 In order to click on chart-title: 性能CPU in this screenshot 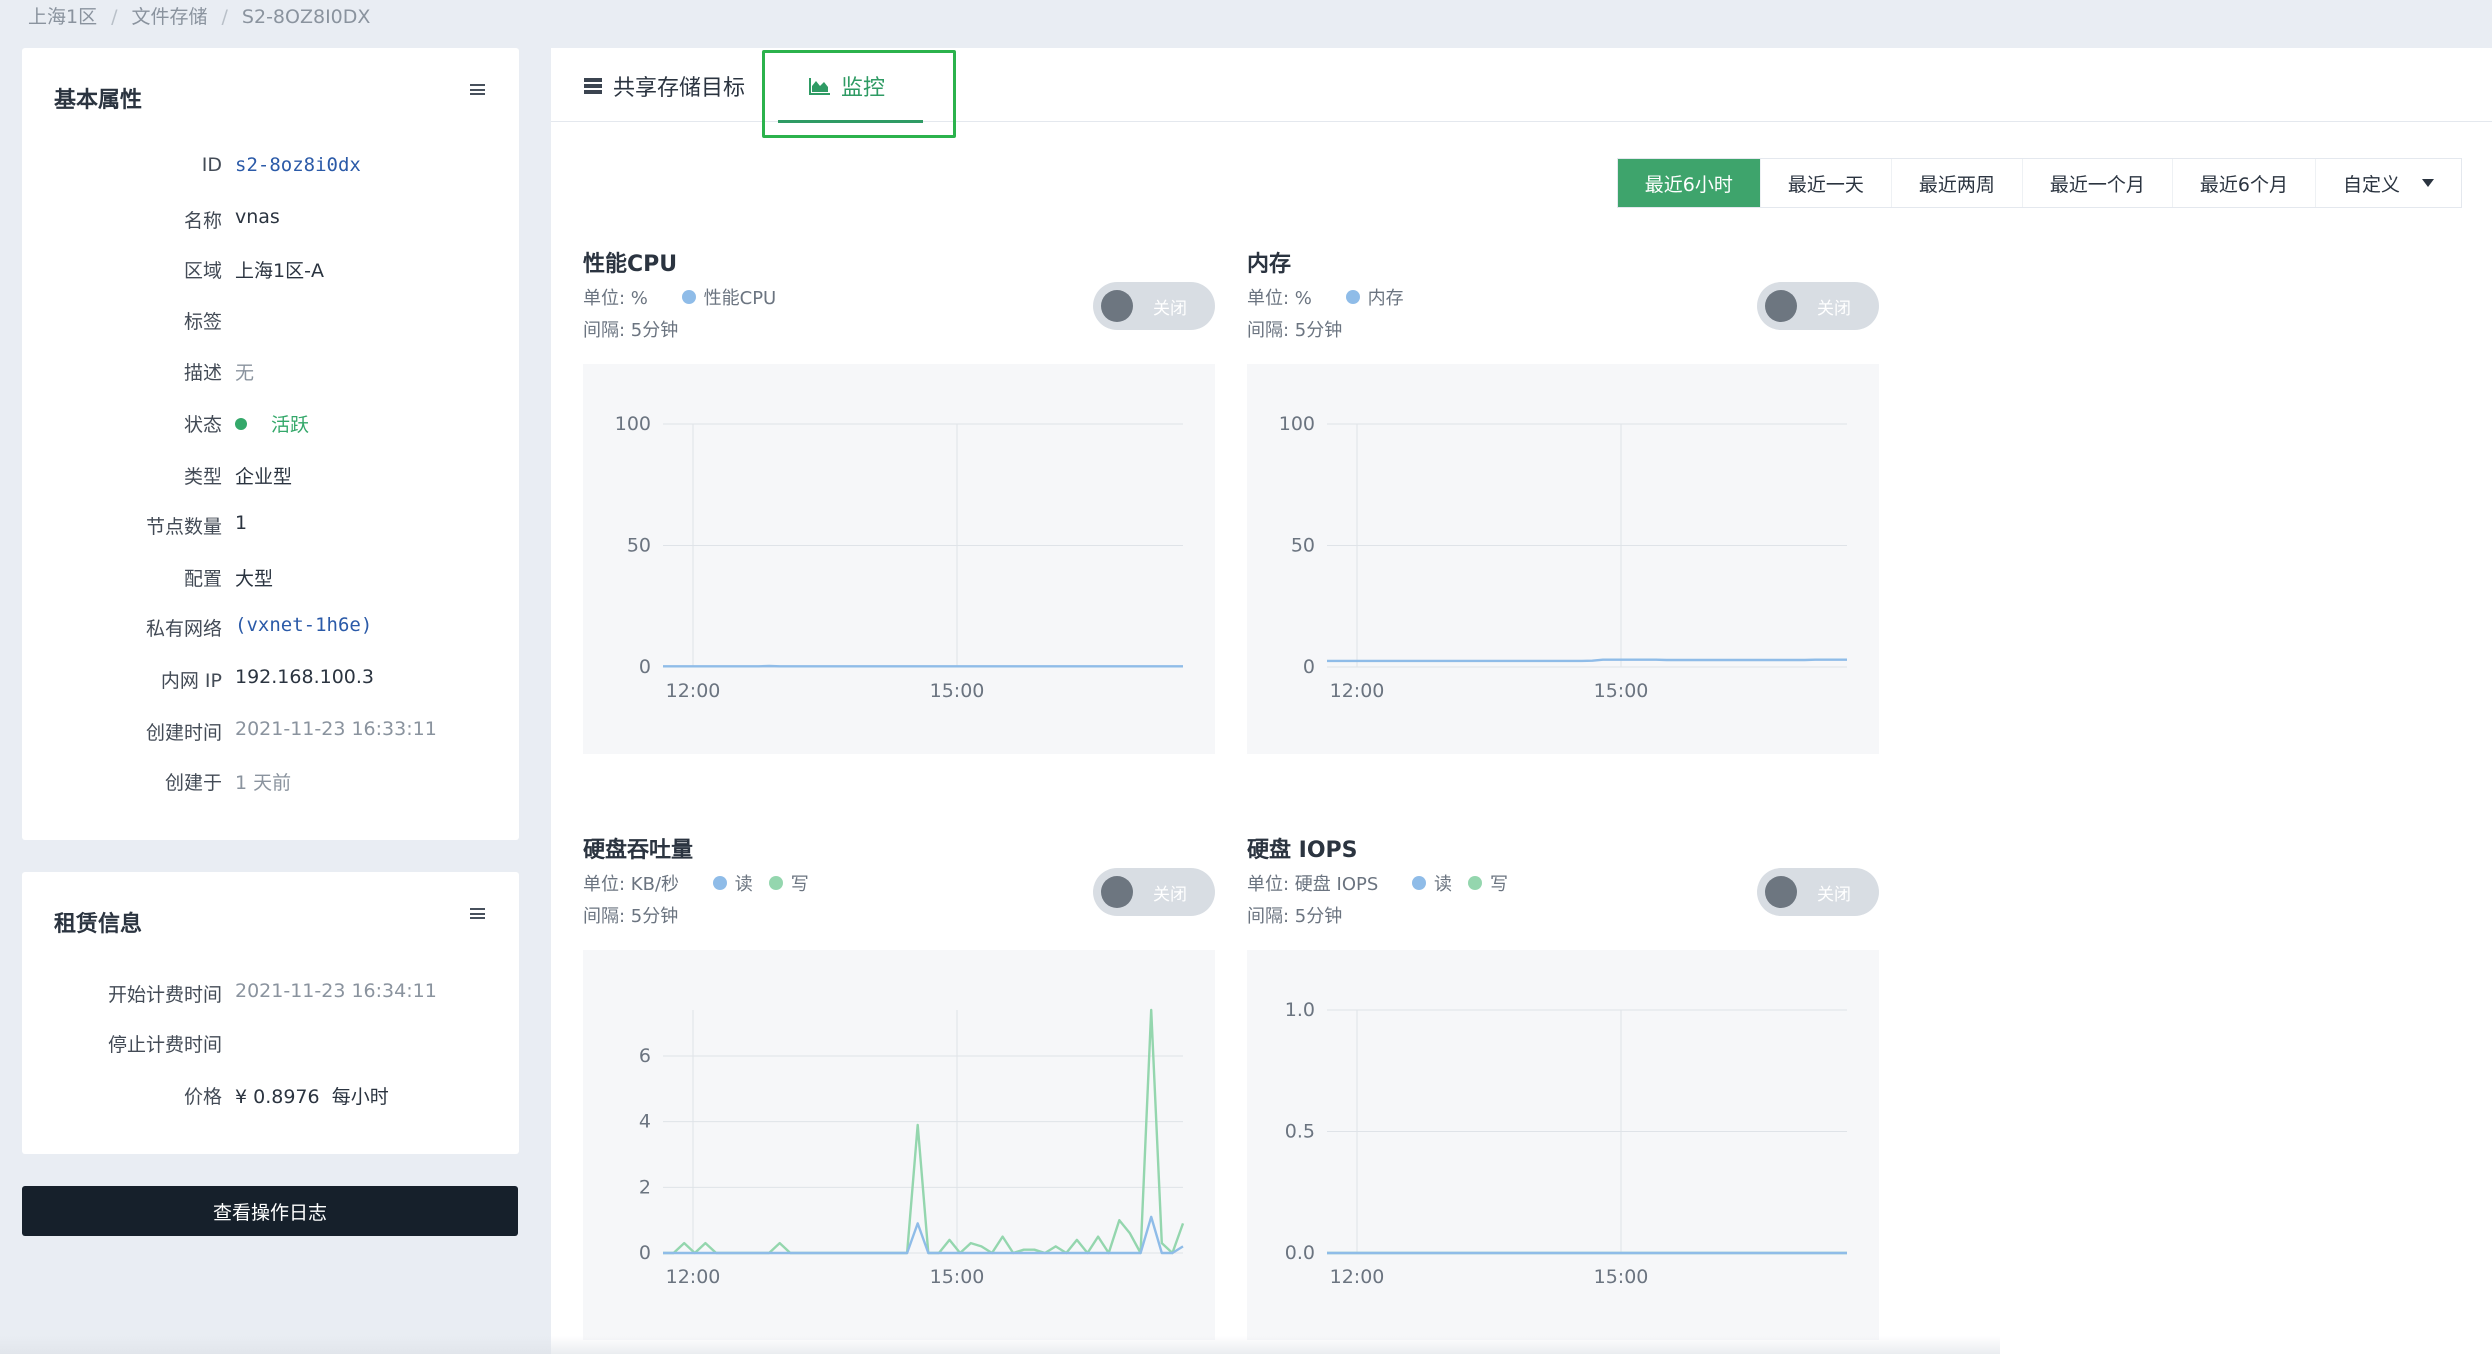, I will do `click(630, 264)`.